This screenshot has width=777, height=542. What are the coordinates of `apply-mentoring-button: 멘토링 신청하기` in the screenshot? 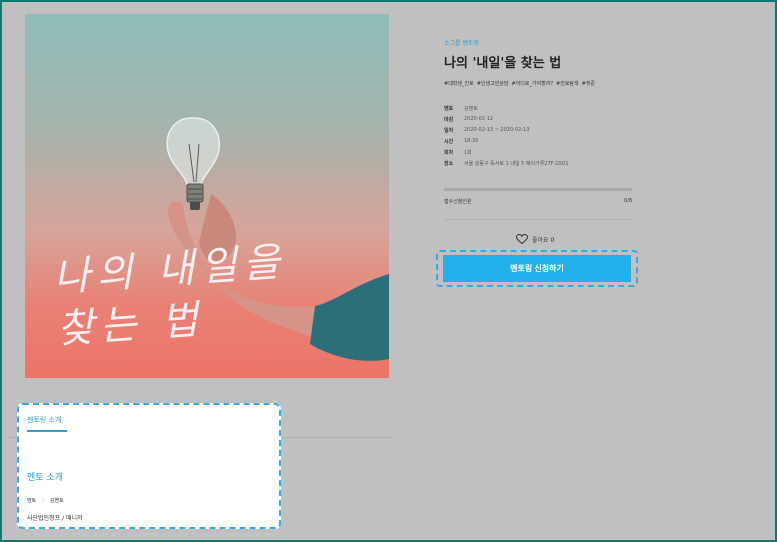 It's located at (537, 268).